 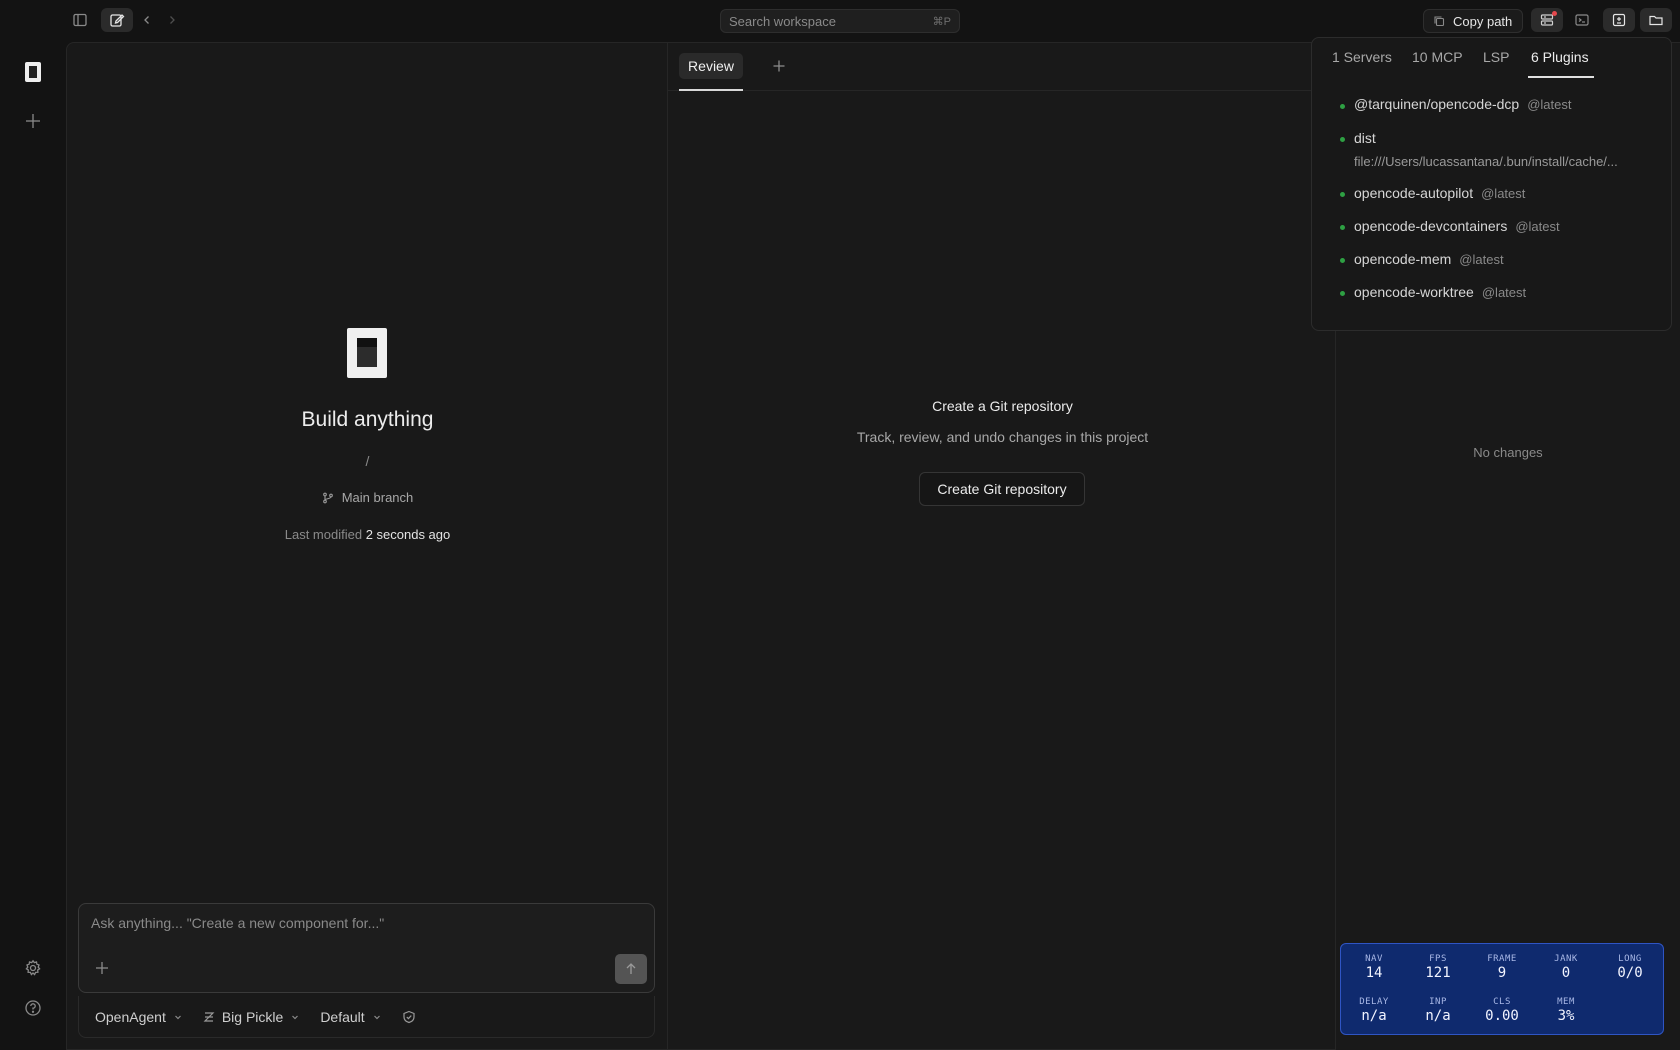 I want to click on plugin-item: opencode-mem @latest, so click(x=1429, y=259).